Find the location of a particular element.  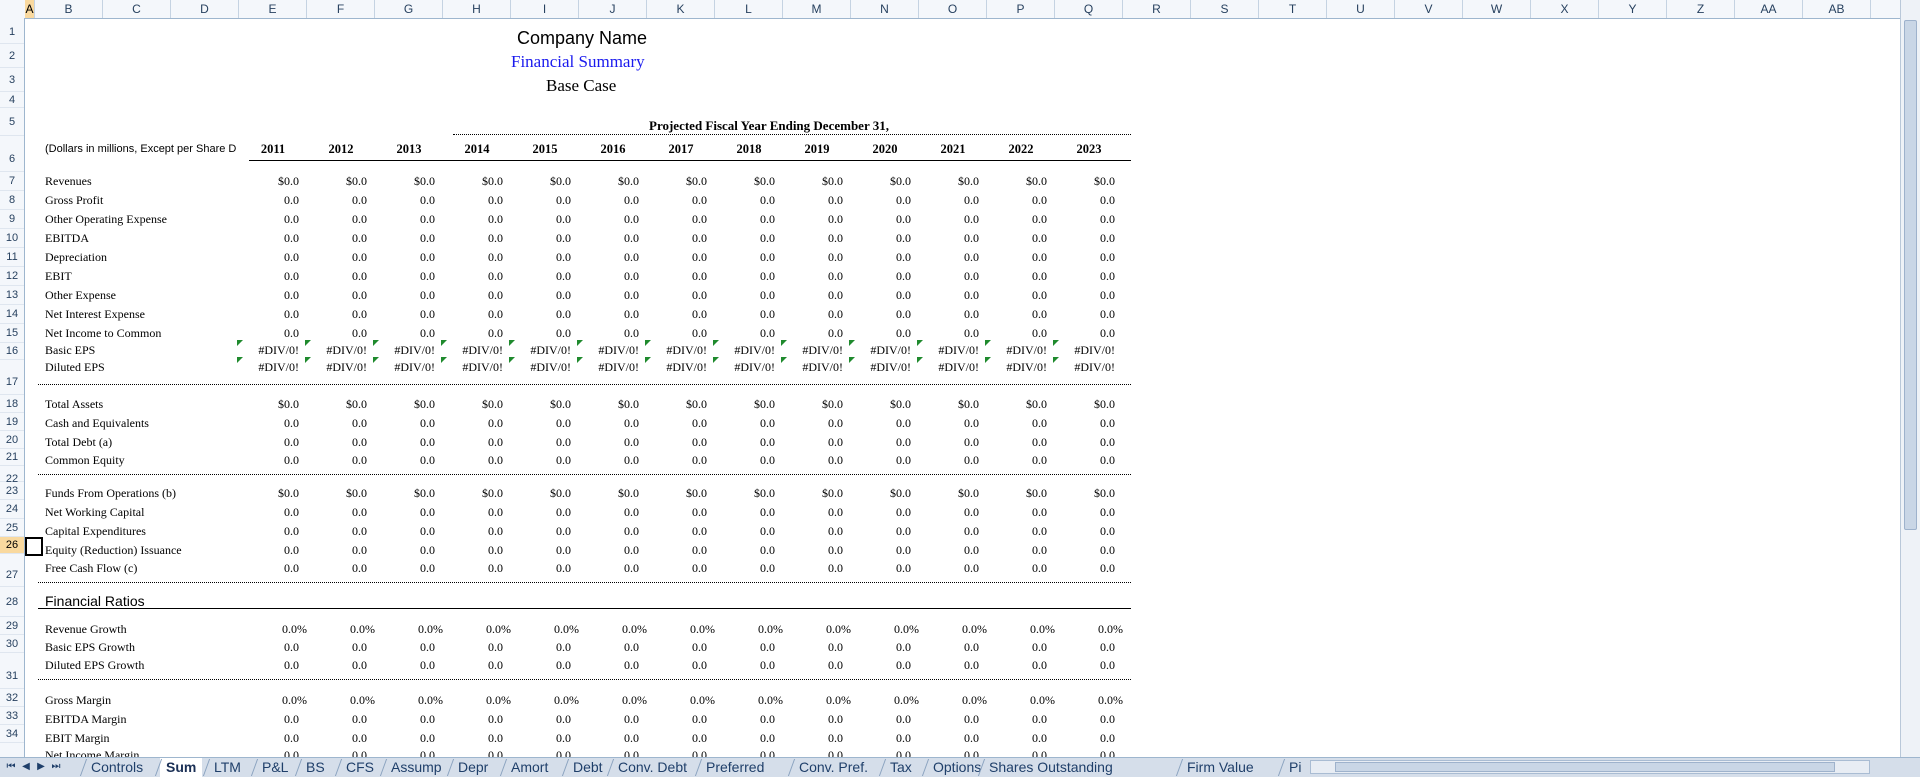

column-header-q: Q is located at coordinates (1089, 9).